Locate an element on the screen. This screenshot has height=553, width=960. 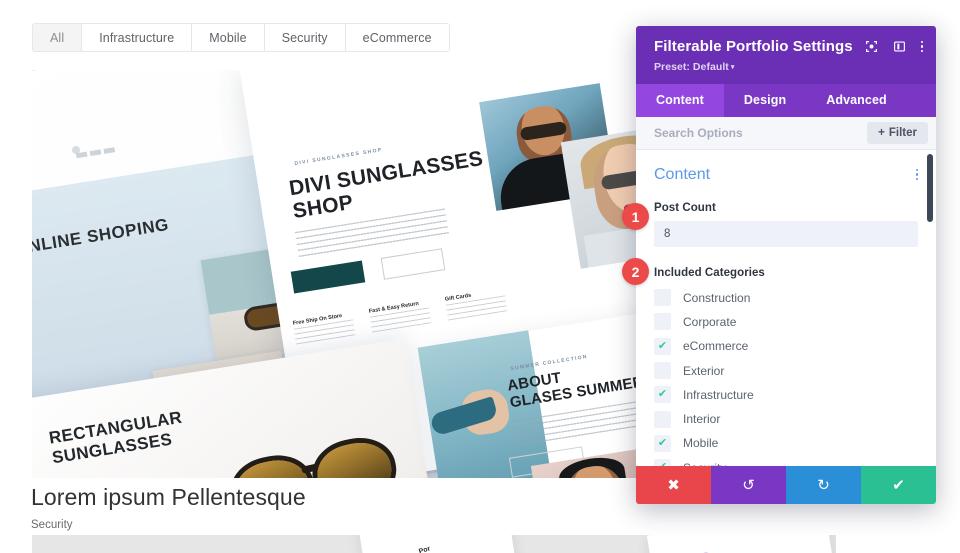
panel-tab-bar: Content Design Advanced is located at coordinates (786, 100).